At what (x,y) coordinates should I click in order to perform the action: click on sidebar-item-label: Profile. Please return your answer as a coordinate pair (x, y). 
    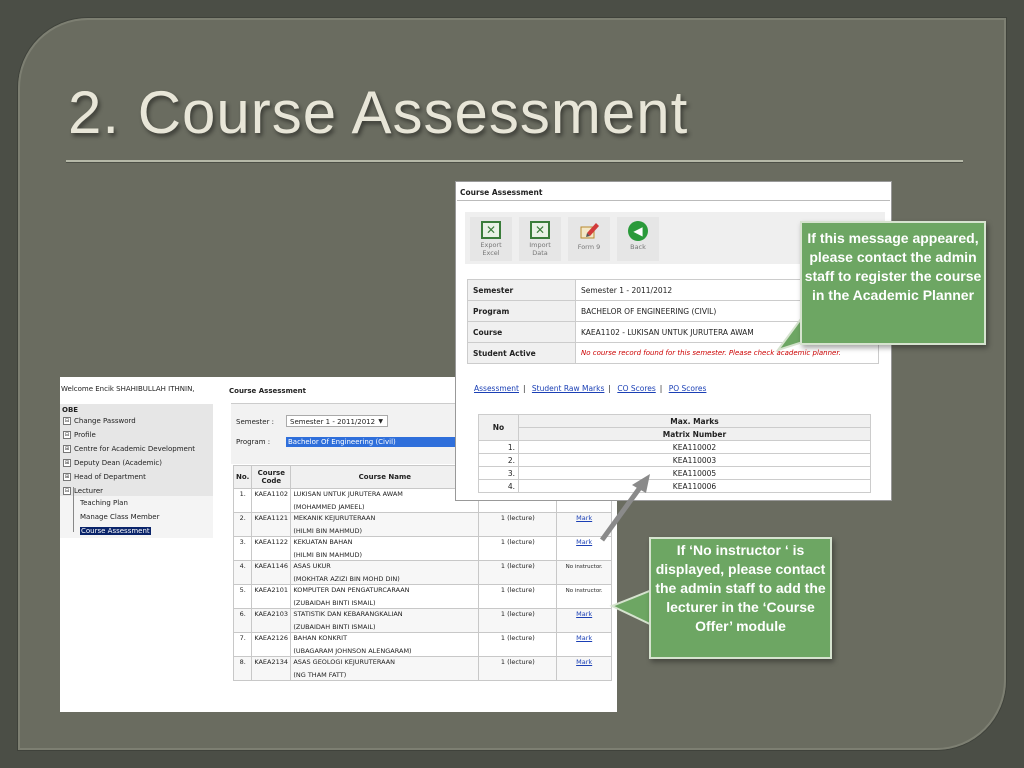
    Looking at the image, I should click on (85, 435).